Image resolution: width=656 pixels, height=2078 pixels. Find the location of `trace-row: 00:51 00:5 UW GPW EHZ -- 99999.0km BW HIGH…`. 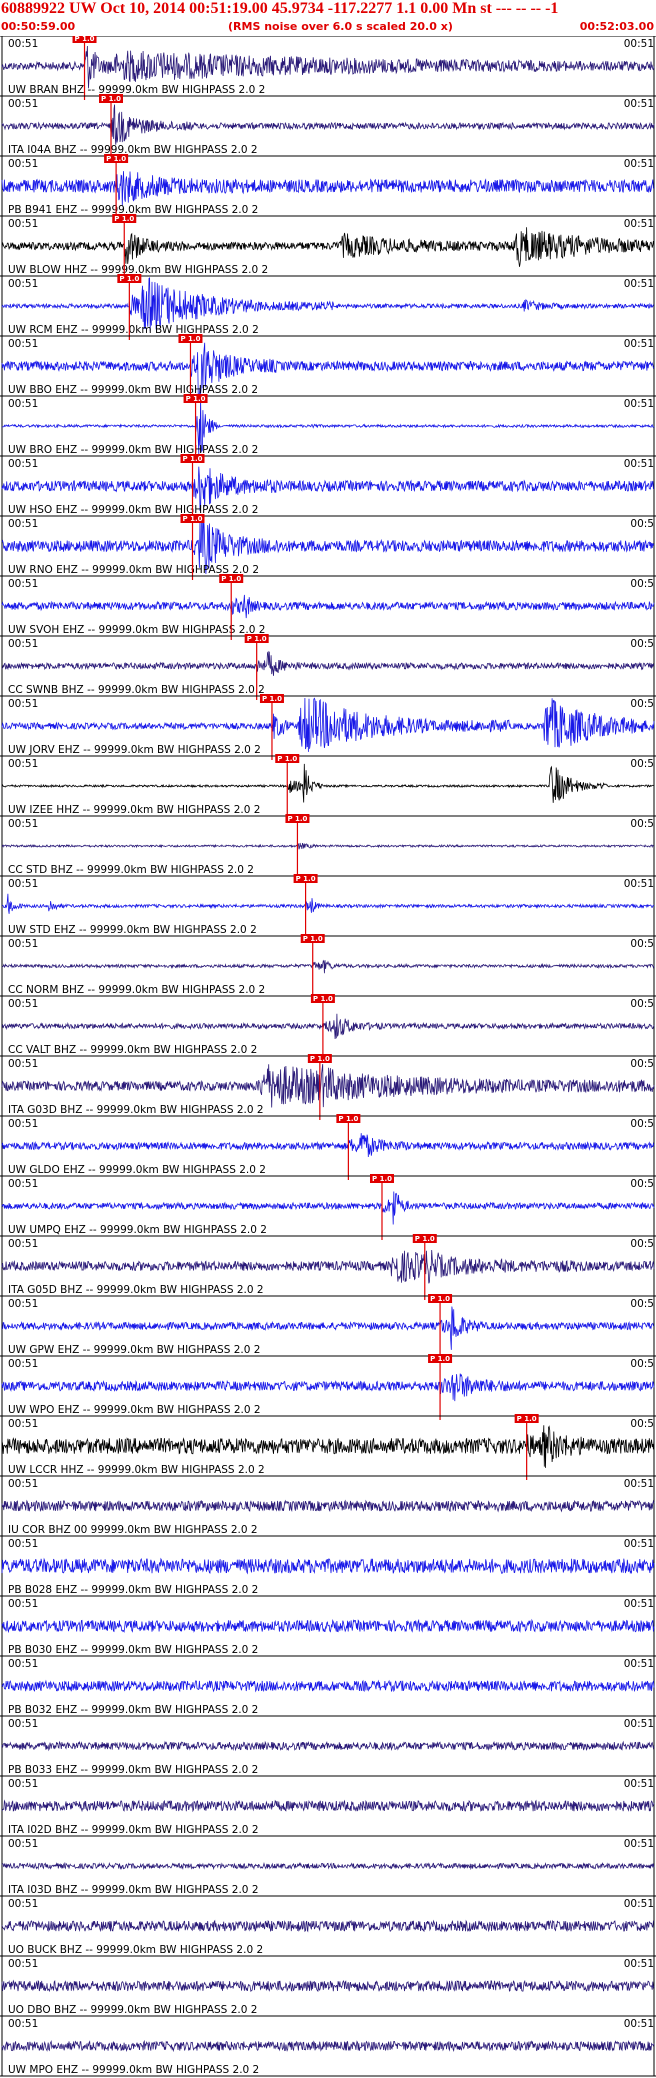

trace-row: 00:51 00:5 UW GPW EHZ -- 99999.0km BW HIGH… is located at coordinates (328, 1327).